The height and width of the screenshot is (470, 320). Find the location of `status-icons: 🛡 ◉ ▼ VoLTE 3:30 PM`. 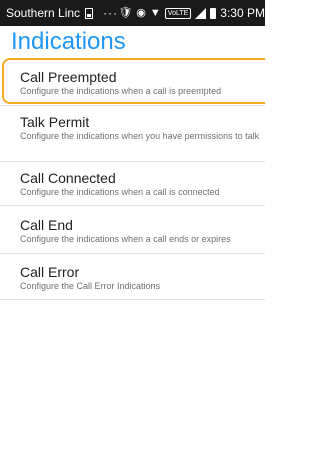

status-icons: 🛡 ◉ ▼ VoLTE 3:30 PM is located at coordinates (191, 13).